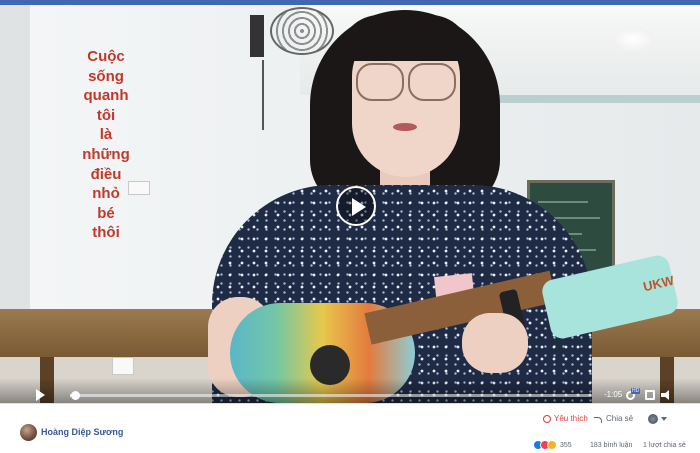  What do you see at coordinates (547, 418) in the screenshot?
I see `heart-icon` at bounding box center [547, 418].